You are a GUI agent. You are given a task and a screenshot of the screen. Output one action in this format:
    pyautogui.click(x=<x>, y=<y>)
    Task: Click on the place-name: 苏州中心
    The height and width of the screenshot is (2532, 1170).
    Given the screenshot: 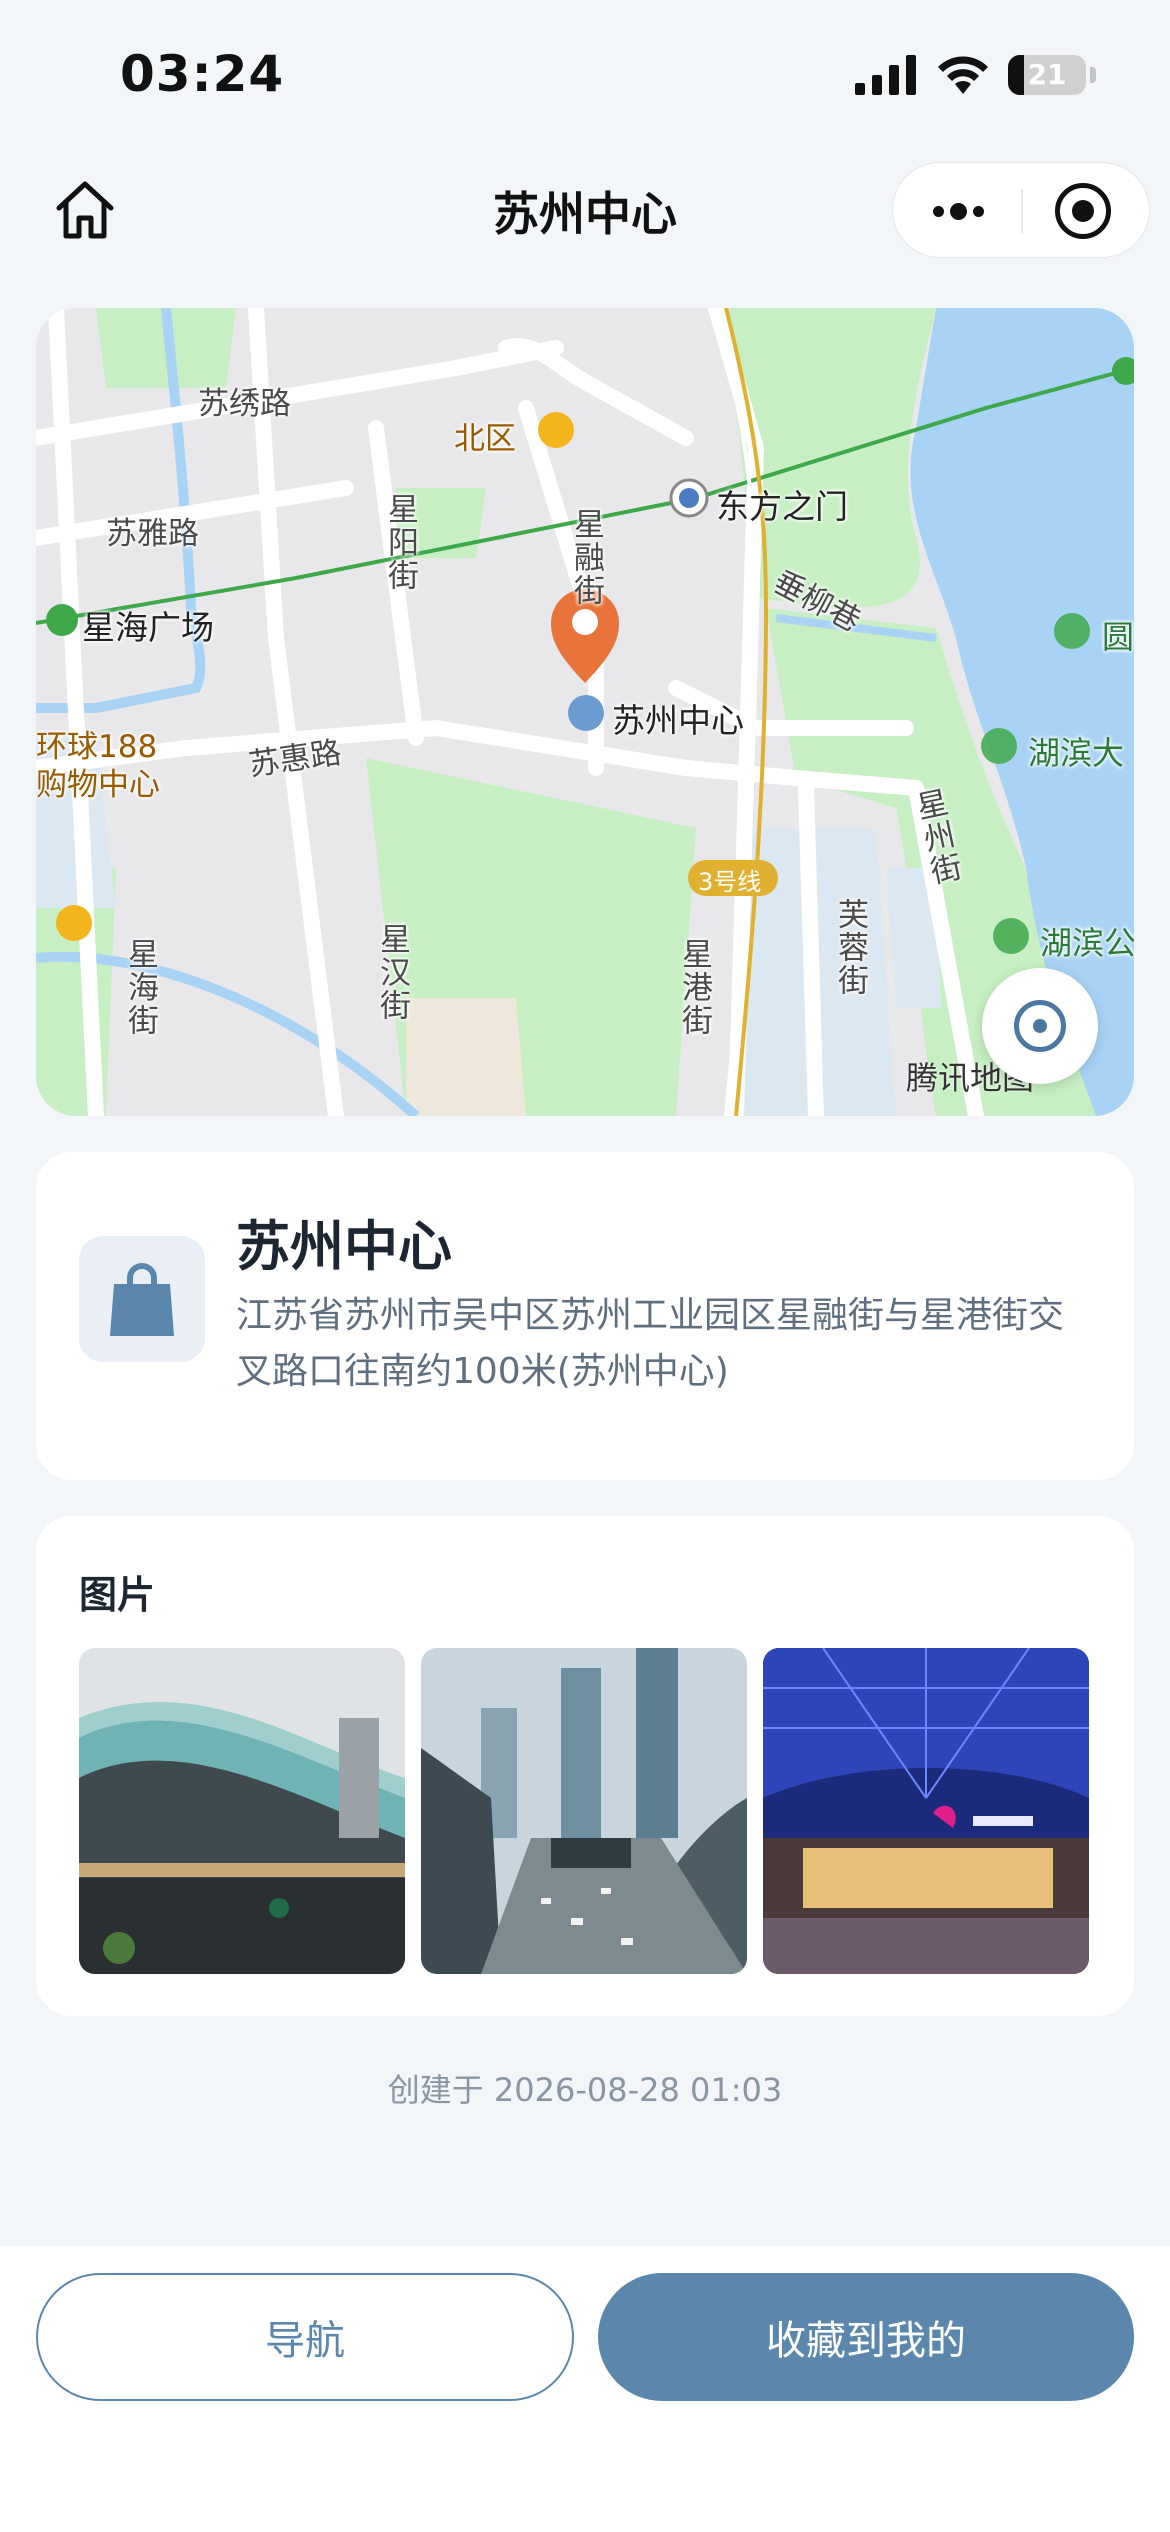 What is the action you would take?
    pyautogui.click(x=344, y=1246)
    